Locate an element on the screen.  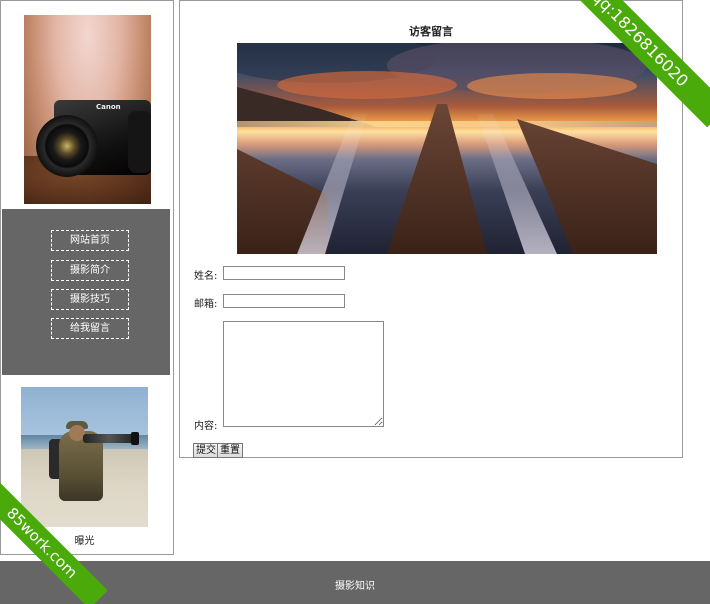
hero-water-streak is located at coordinates (332, 184).